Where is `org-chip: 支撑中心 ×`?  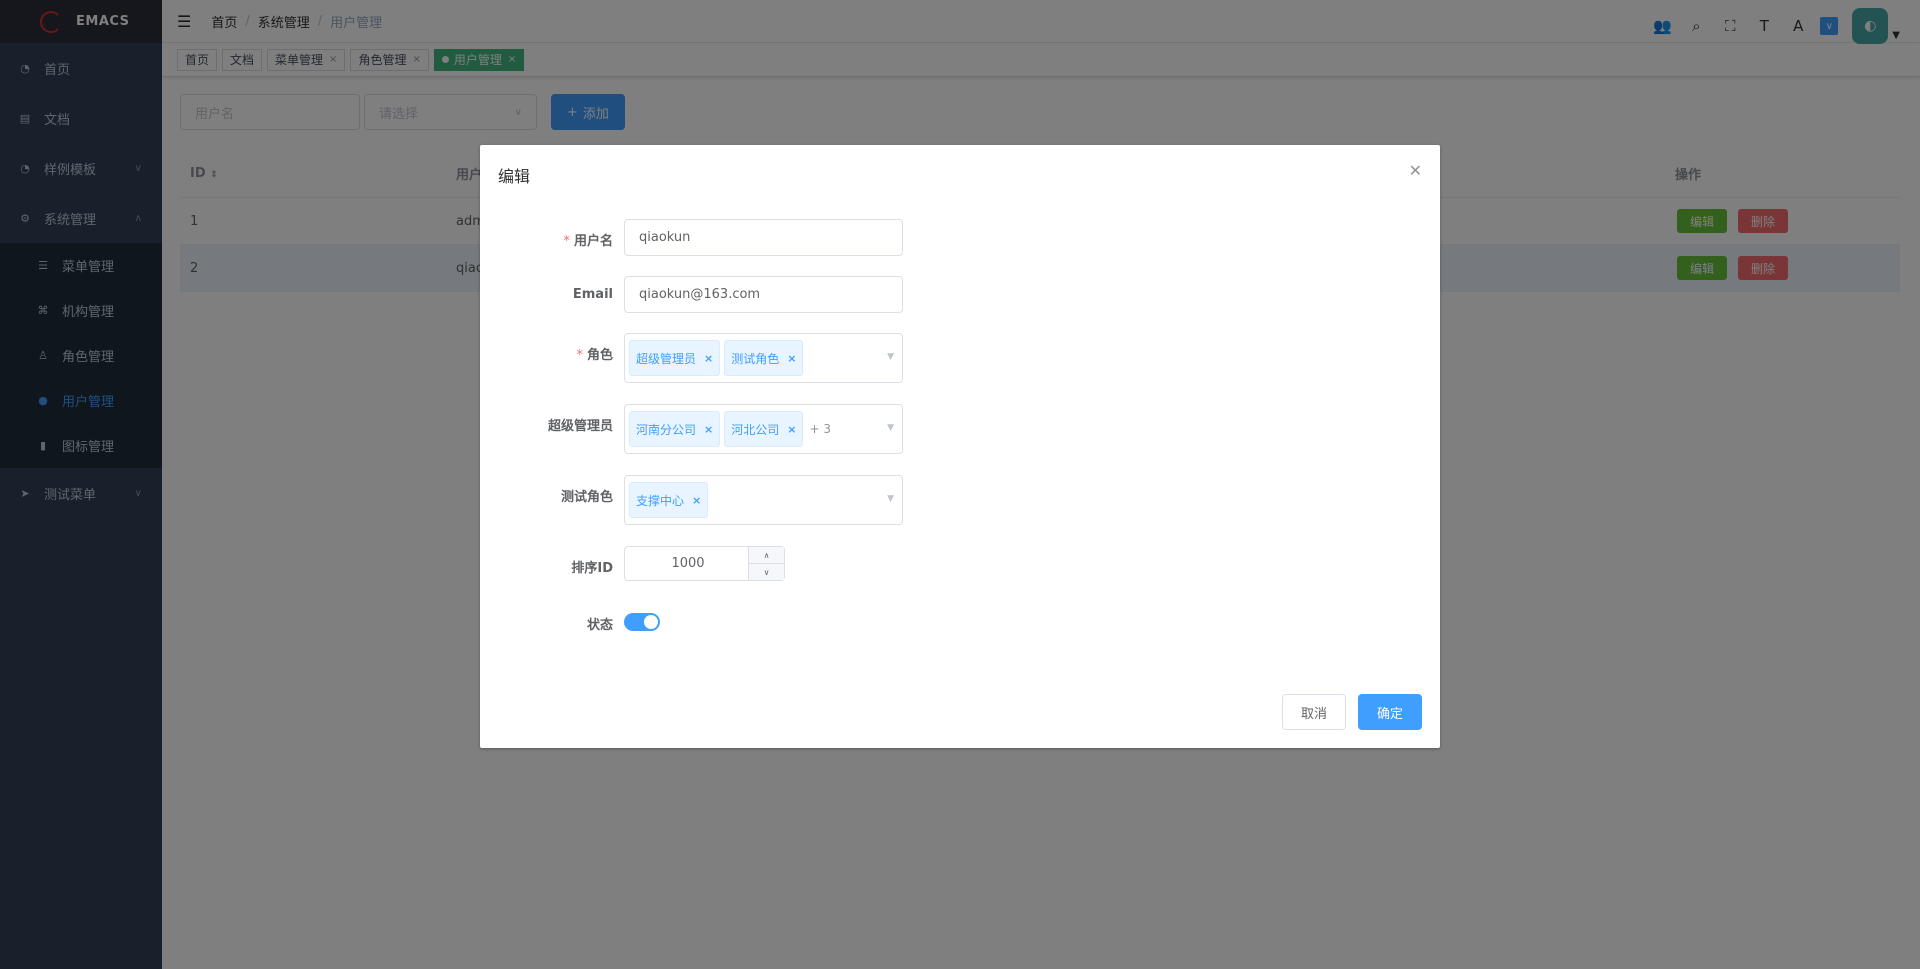 org-chip: 支撑中心 × is located at coordinates (669, 500).